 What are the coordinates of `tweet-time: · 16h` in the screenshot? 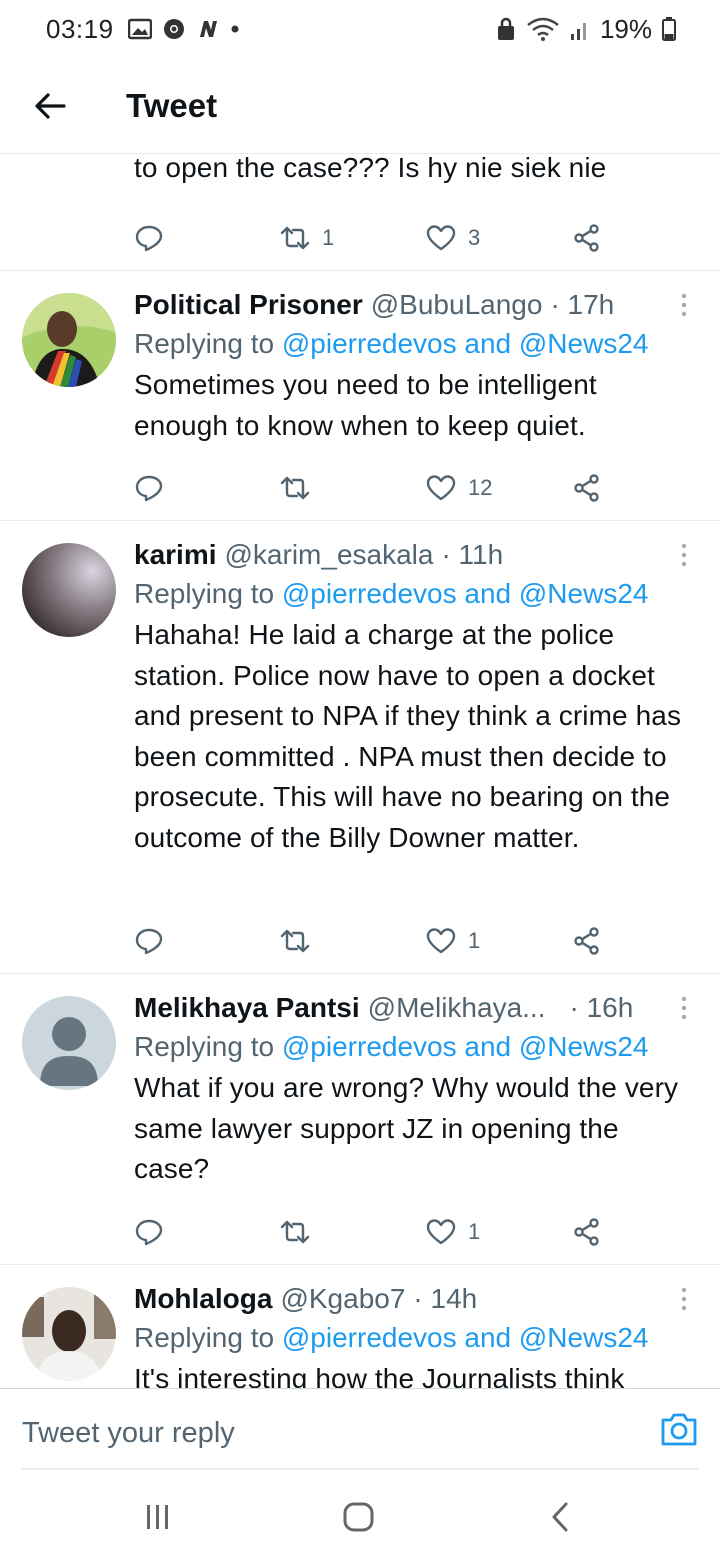 It's located at (601, 1007).